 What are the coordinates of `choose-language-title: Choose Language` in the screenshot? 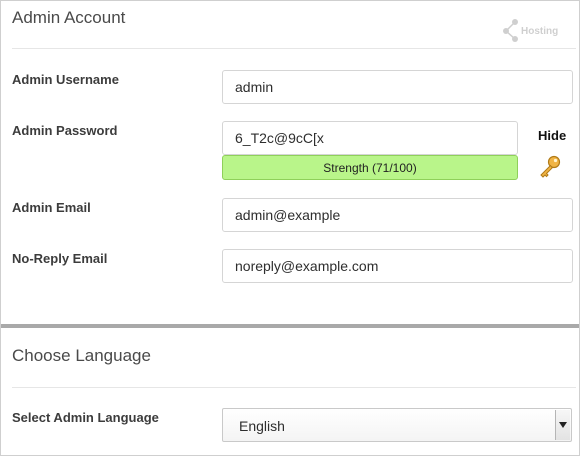 It's located at (81, 355).